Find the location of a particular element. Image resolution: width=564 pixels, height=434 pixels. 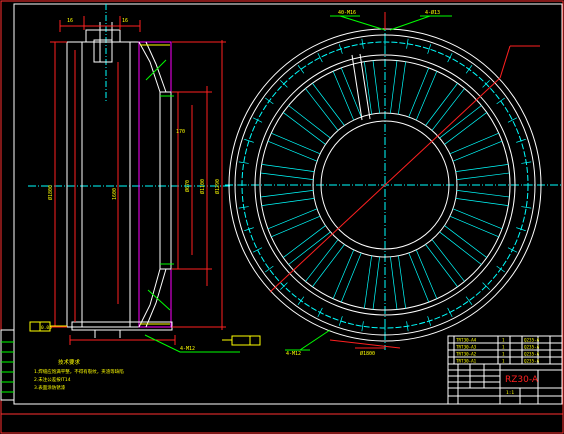

notes-line-1: 1.焊缝应饱满平整，不得有裂纹，夹渣等缺陷 is located at coordinates (79, 371).